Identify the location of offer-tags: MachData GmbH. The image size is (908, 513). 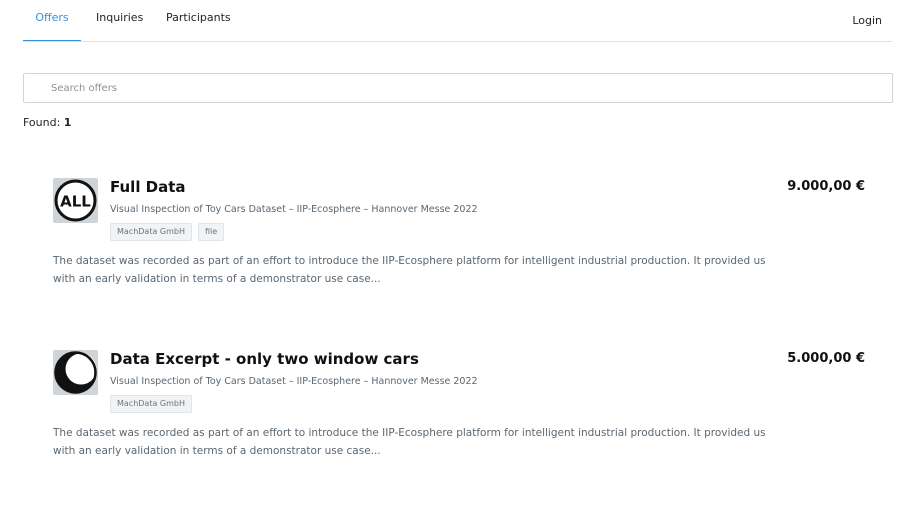
(151, 404).